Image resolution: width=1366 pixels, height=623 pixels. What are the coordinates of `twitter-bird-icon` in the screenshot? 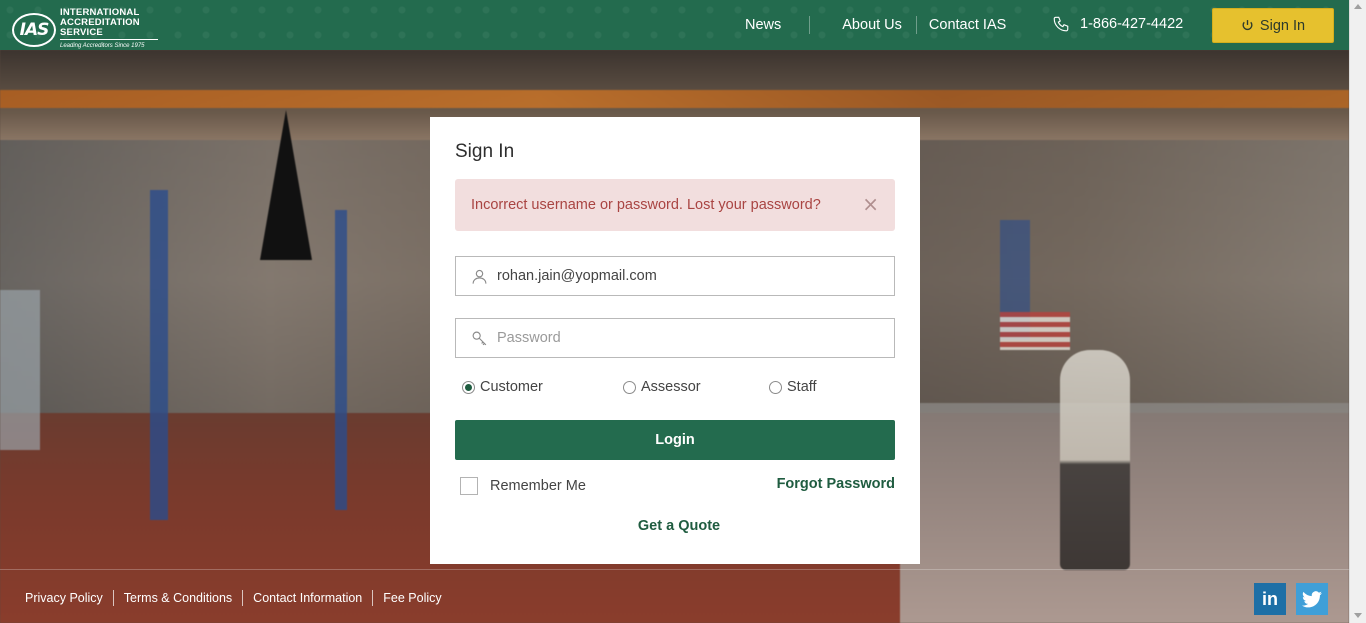 It's located at (1312, 598).